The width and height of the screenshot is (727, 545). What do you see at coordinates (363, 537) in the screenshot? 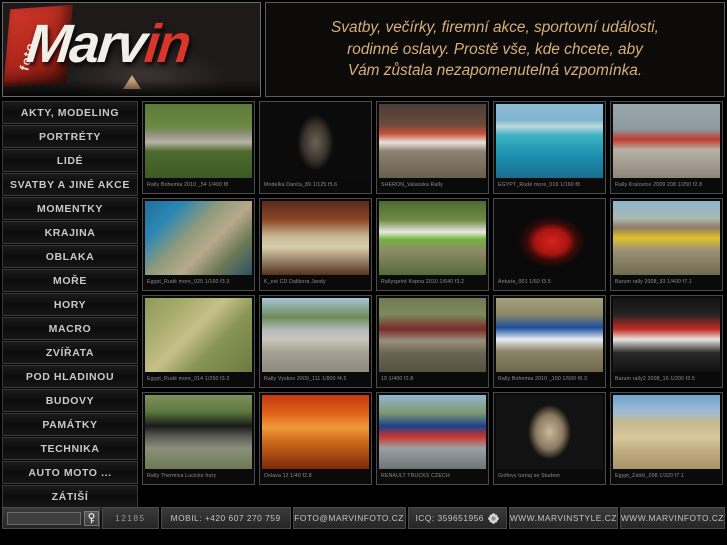
I see `bottom-filler` at bounding box center [363, 537].